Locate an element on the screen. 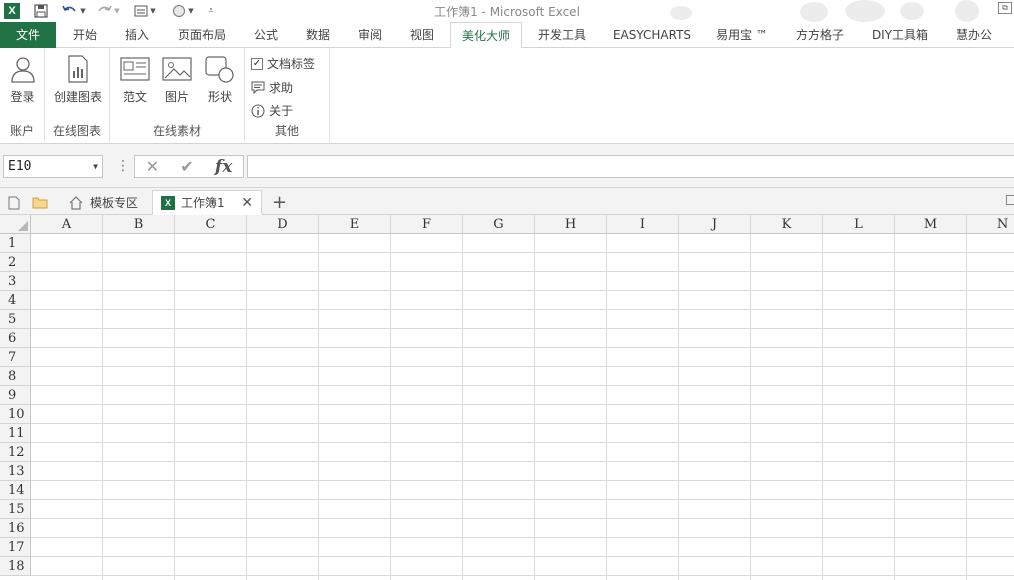 This screenshot has width=1014, height=580. column-header: E is located at coordinates (355, 224).